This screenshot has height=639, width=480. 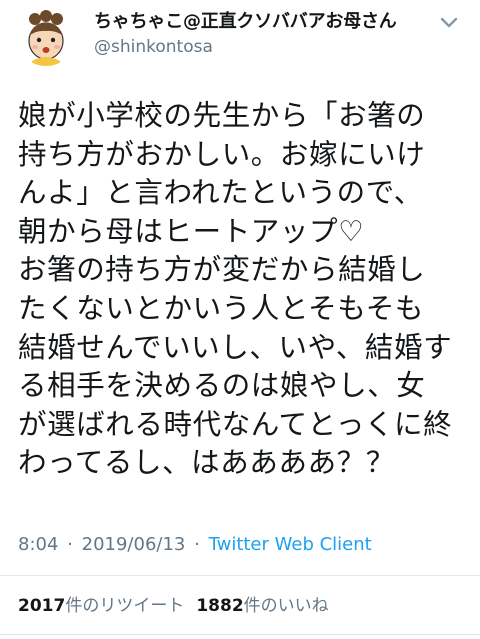 I want to click on likes-stat: 1882件のいいね, so click(x=262, y=606).